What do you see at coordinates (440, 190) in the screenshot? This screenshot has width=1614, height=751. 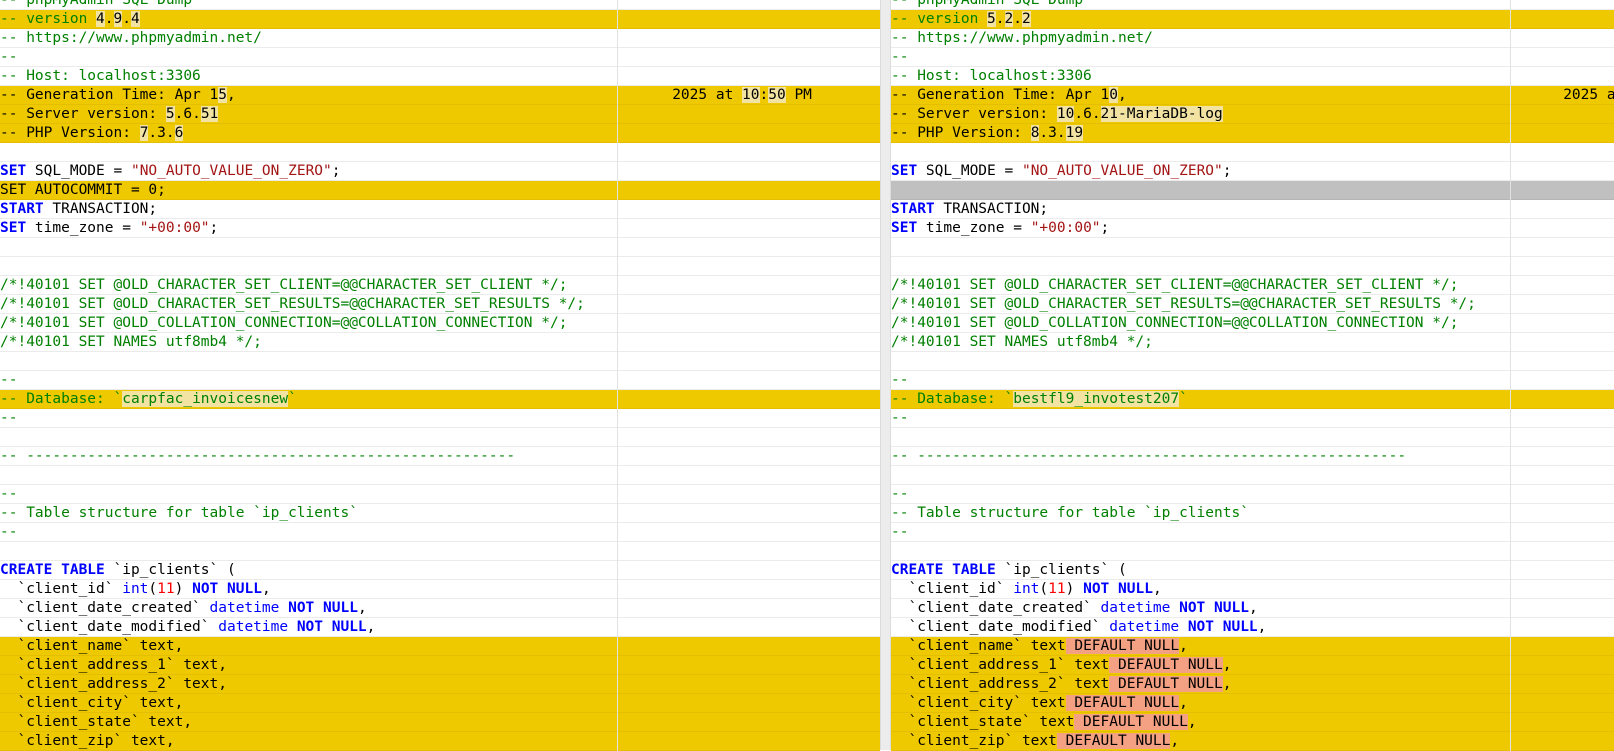 I see `changed-line: SET AUTOCOMMIT = 0;` at bounding box center [440, 190].